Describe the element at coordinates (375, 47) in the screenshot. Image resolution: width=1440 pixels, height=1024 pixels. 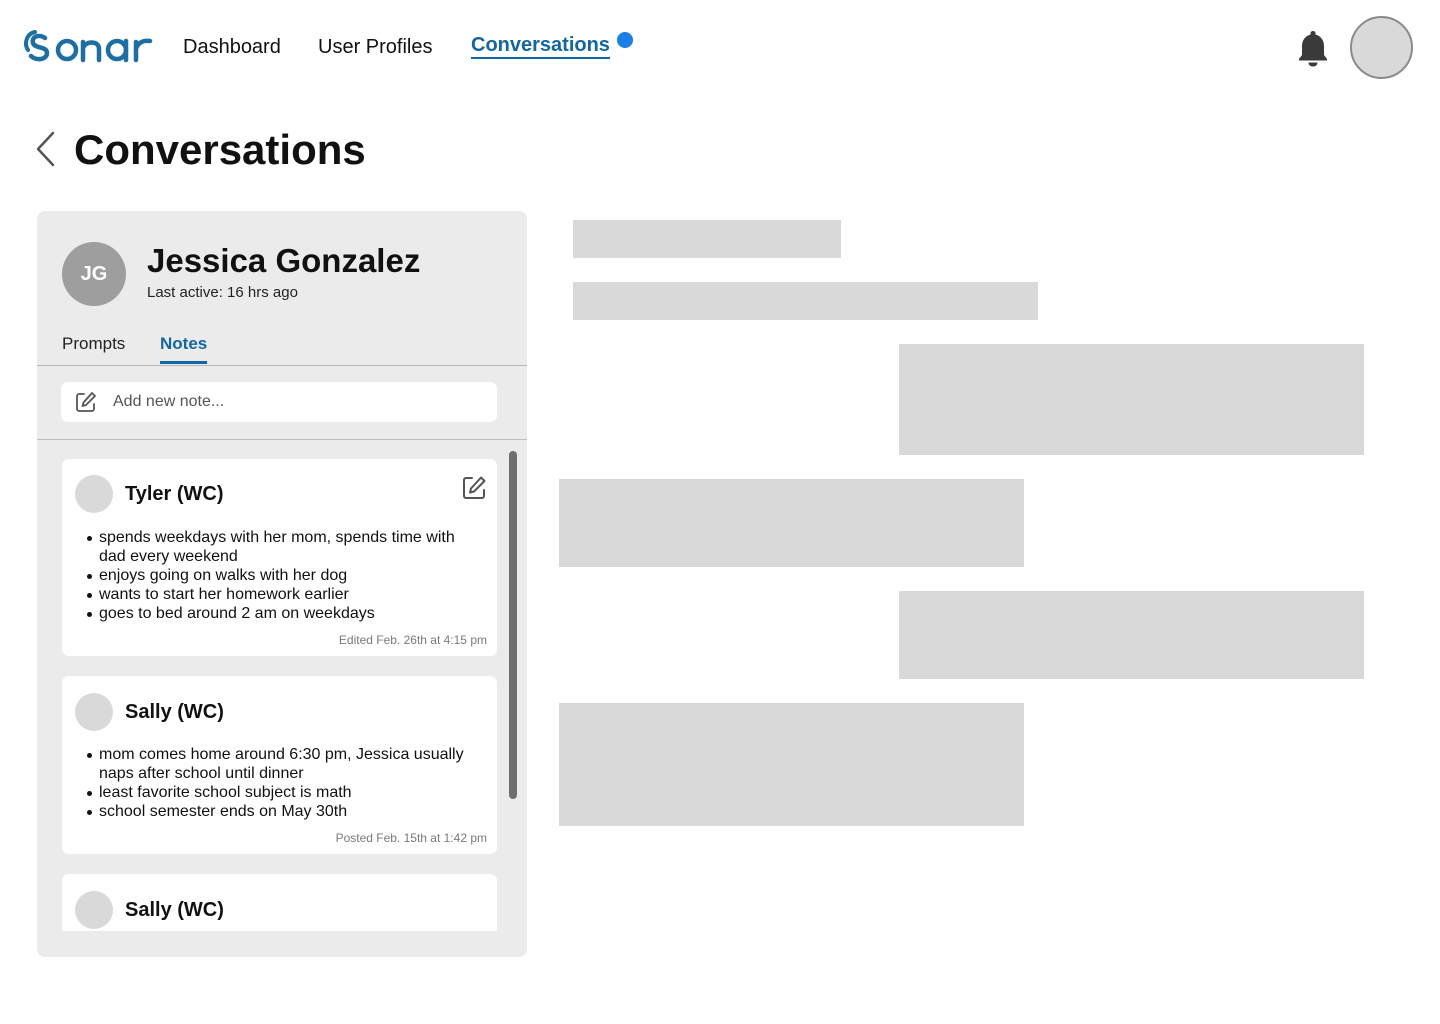
I see `nav-user-profiles: User Profiles` at that location.